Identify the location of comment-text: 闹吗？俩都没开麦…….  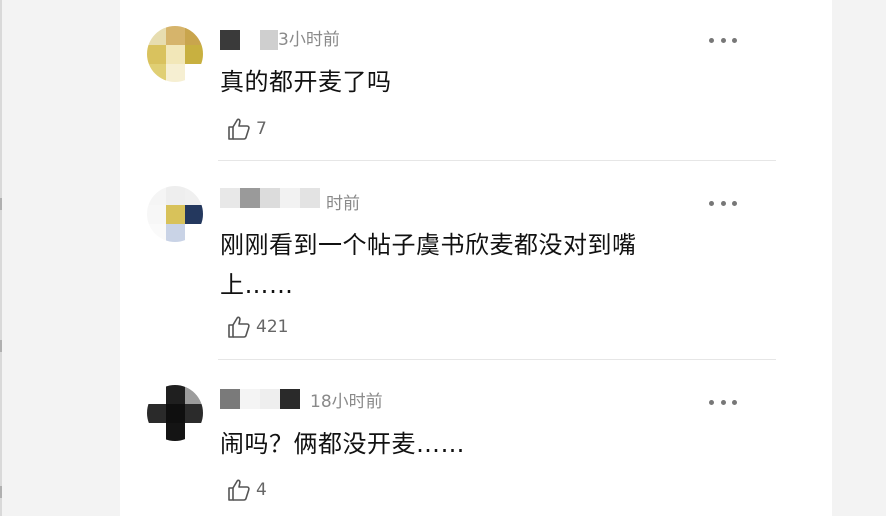
(342, 444).